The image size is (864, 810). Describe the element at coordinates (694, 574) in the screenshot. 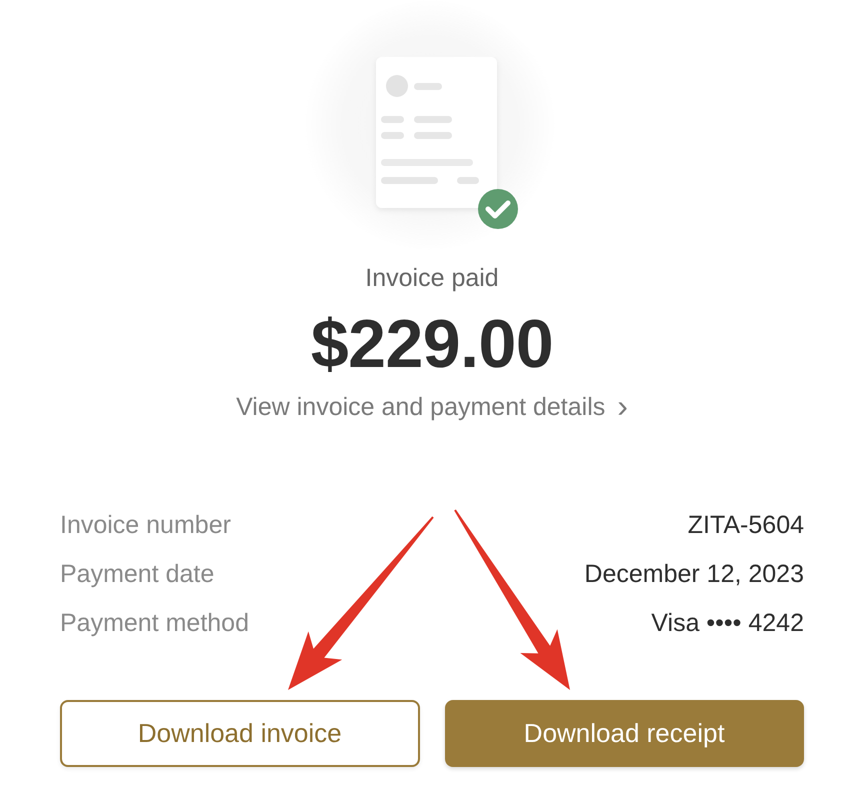

I see `detail-value: December 12, 2023` at that location.